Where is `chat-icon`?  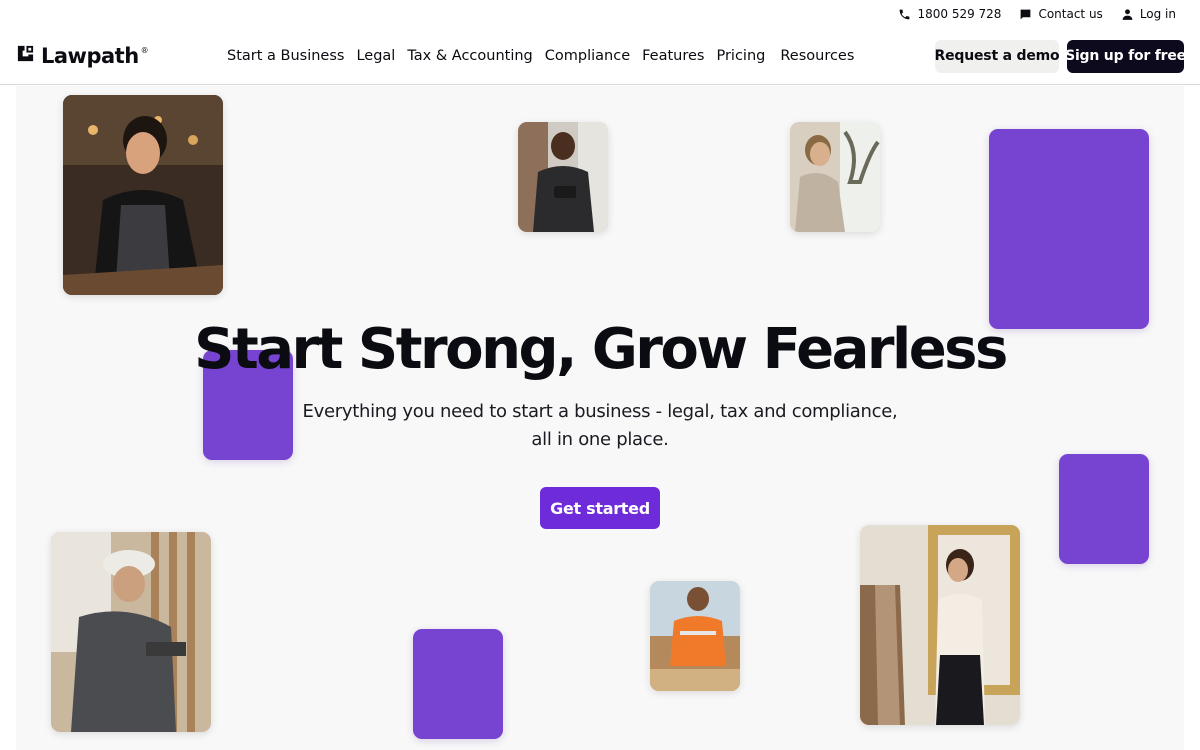 chat-icon is located at coordinates (1025, 14).